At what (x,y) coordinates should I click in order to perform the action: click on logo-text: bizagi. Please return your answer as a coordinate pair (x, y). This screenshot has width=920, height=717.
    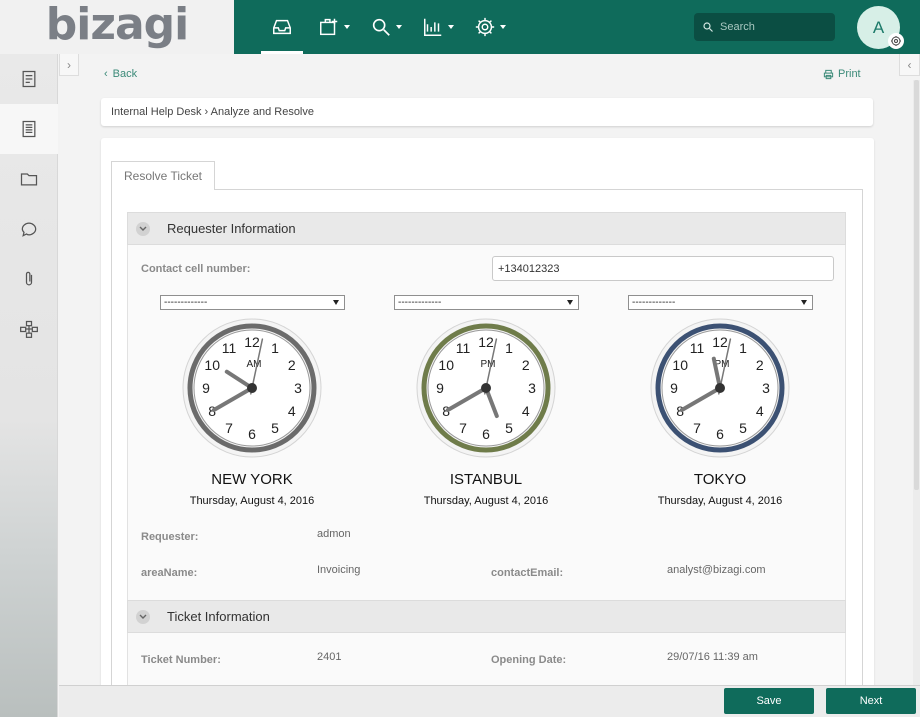
    Looking at the image, I should click on (117, 25).